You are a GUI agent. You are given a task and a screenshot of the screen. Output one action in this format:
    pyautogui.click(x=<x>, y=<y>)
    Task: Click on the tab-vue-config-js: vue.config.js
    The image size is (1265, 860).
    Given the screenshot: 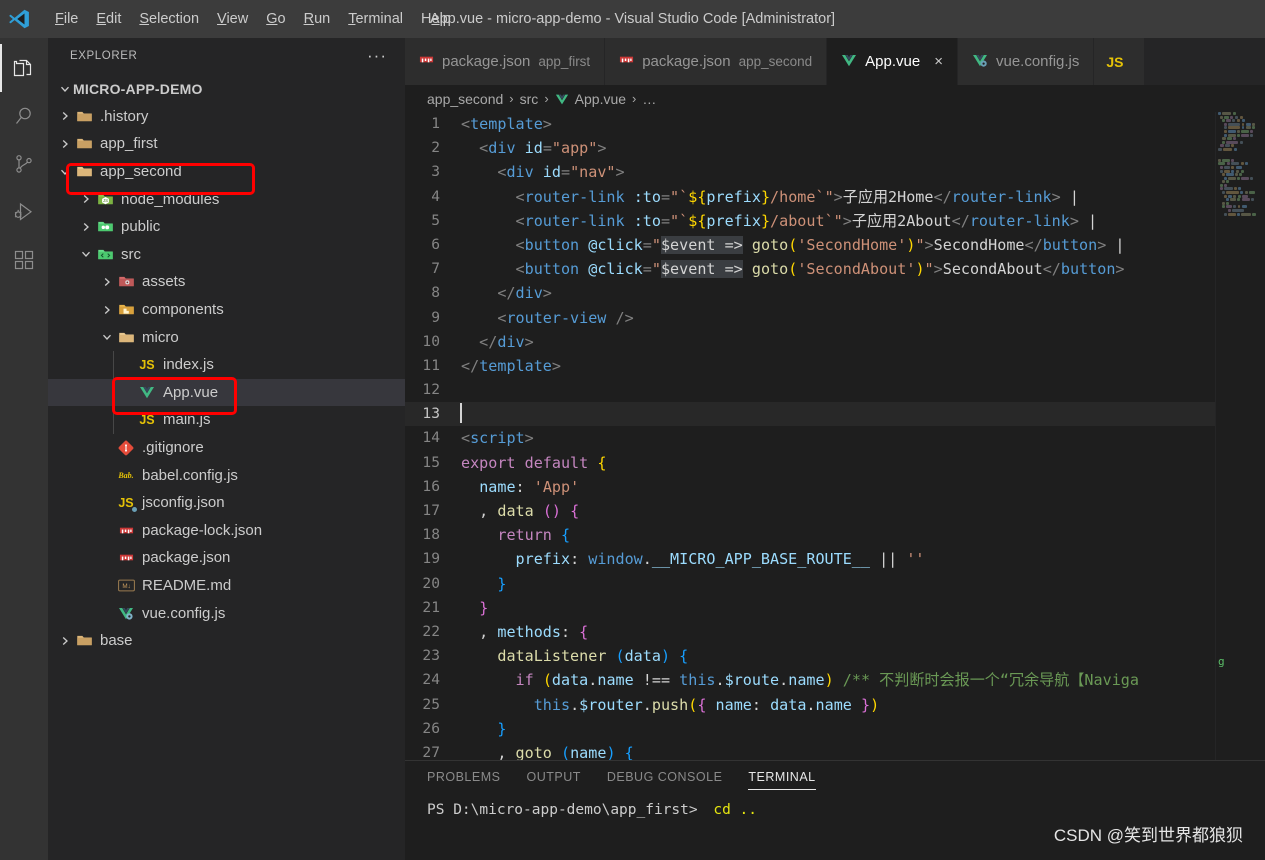 What is the action you would take?
    pyautogui.click(x=1026, y=61)
    